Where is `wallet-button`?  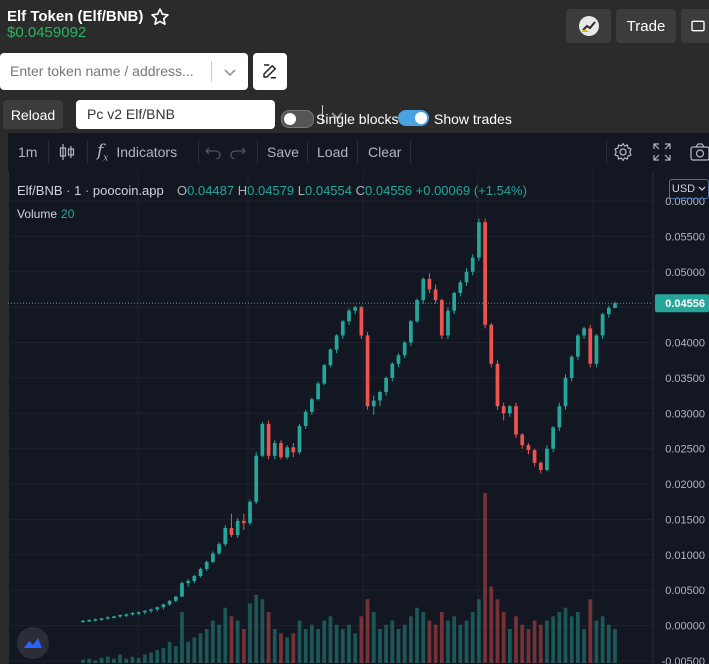 wallet-button is located at coordinates (695, 26).